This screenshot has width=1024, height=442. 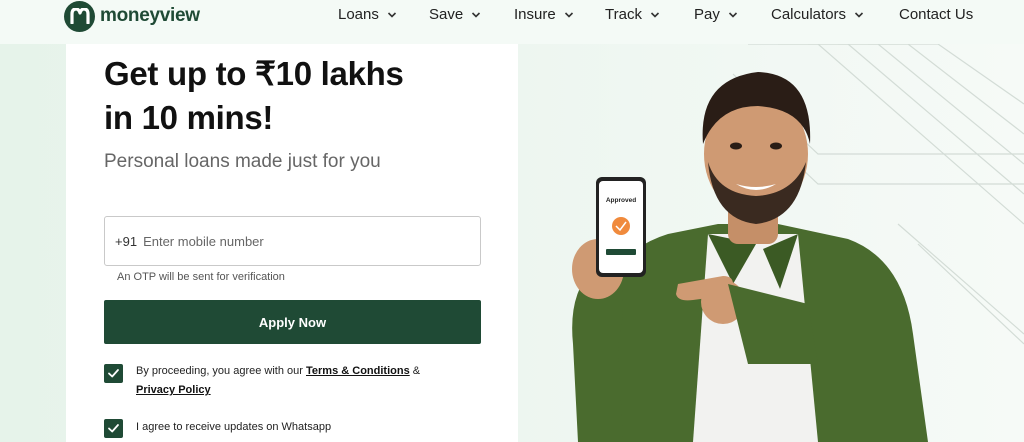 I want to click on nav-item-loans: Loans, so click(x=367, y=14).